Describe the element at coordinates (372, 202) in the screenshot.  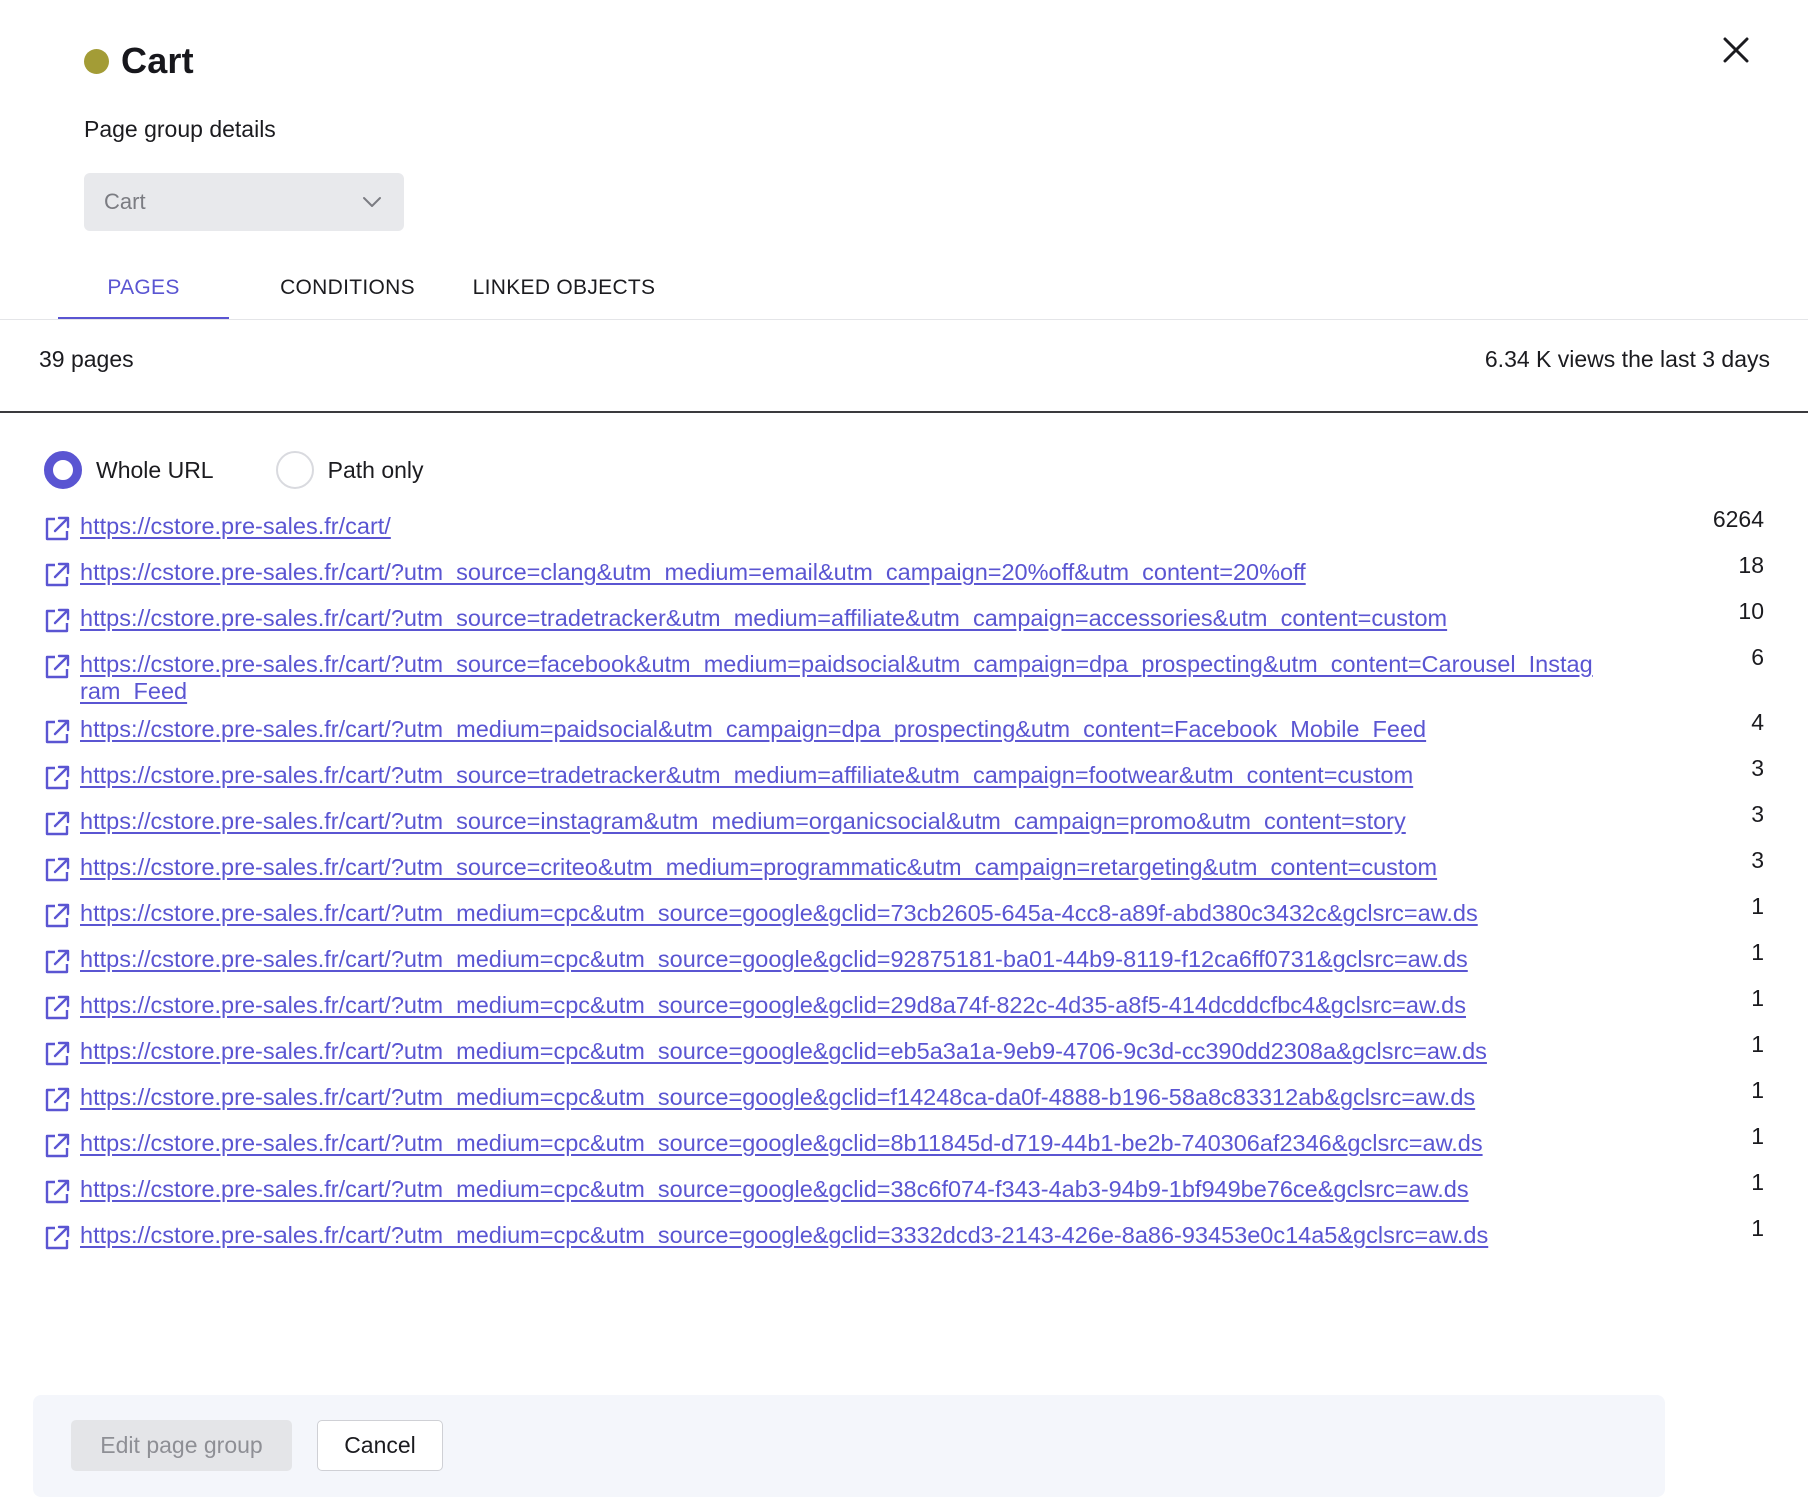
I see `chevron-down-icon` at that location.